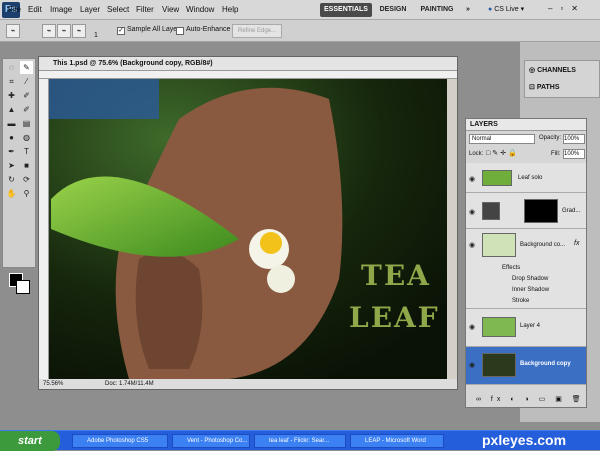 This screenshot has height=451, width=600. I want to click on workspace-more: », so click(468, 10).